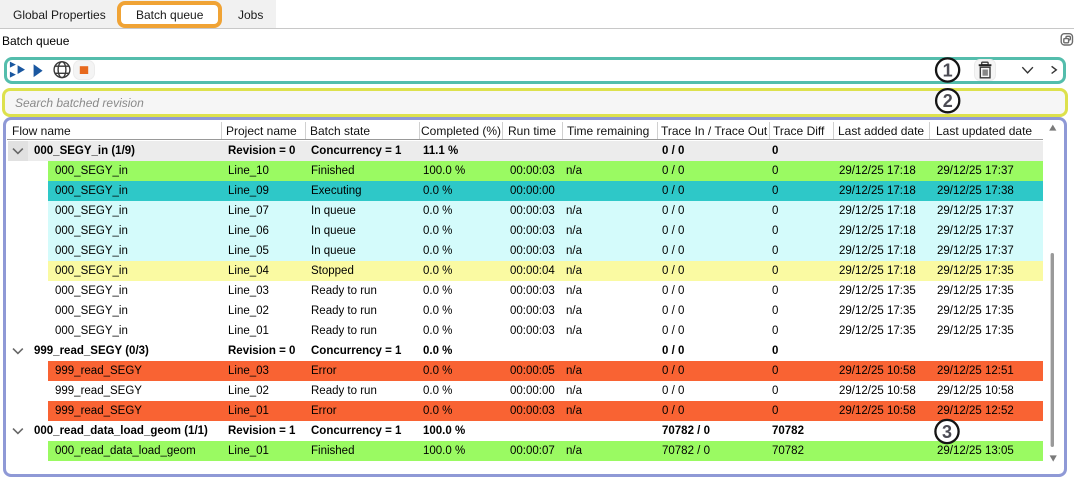 This screenshot has height=482, width=1074. What do you see at coordinates (948, 70) in the screenshot?
I see `svg-text: 1` at bounding box center [948, 70].